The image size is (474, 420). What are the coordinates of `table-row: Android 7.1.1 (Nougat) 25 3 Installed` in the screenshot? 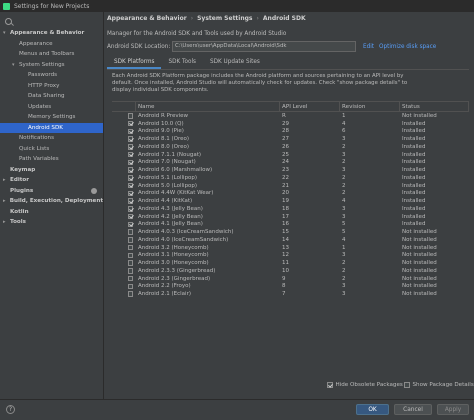 It's located at (290, 155).